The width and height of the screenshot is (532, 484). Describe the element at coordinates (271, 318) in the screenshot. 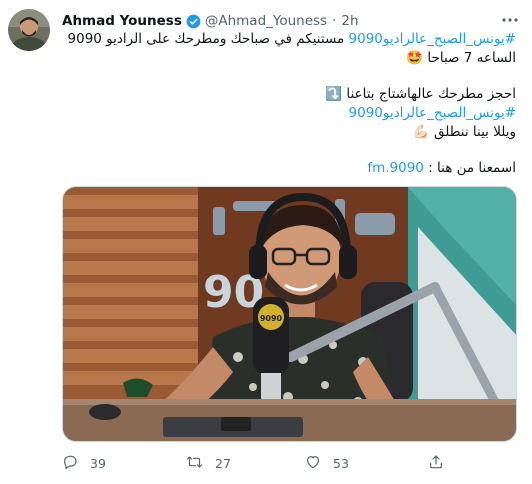

I see `mic-badge-text: 9090` at that location.